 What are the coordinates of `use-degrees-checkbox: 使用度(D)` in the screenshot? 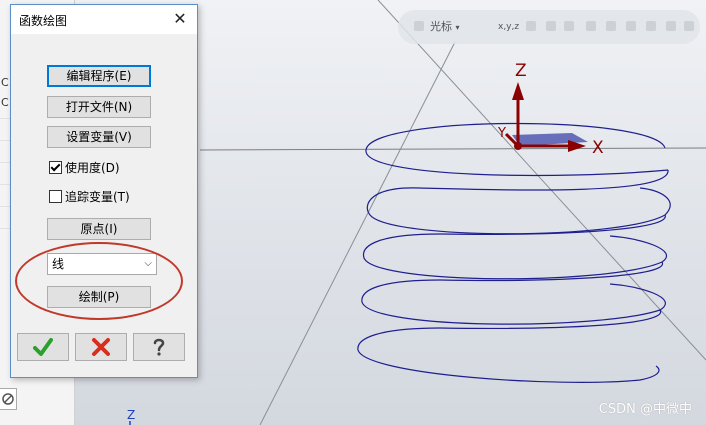 It's located at (84, 168).